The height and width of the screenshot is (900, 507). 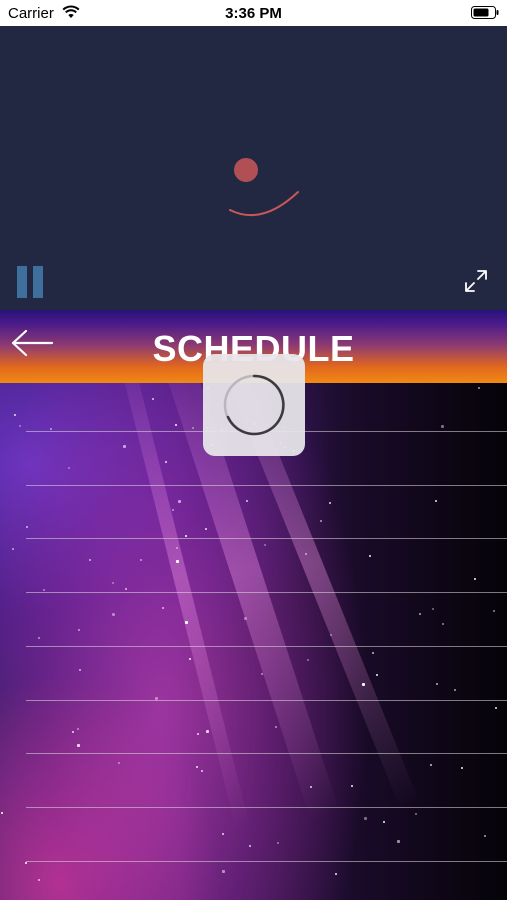 What do you see at coordinates (31, 282) in the screenshot?
I see `pause-button` at bounding box center [31, 282].